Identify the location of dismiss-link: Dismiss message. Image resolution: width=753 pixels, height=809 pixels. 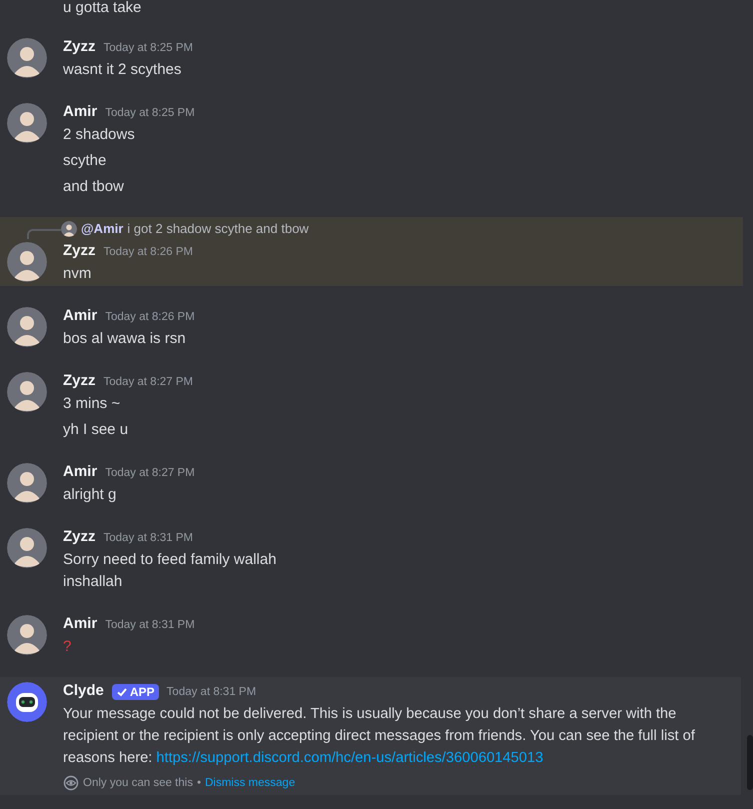
(250, 783).